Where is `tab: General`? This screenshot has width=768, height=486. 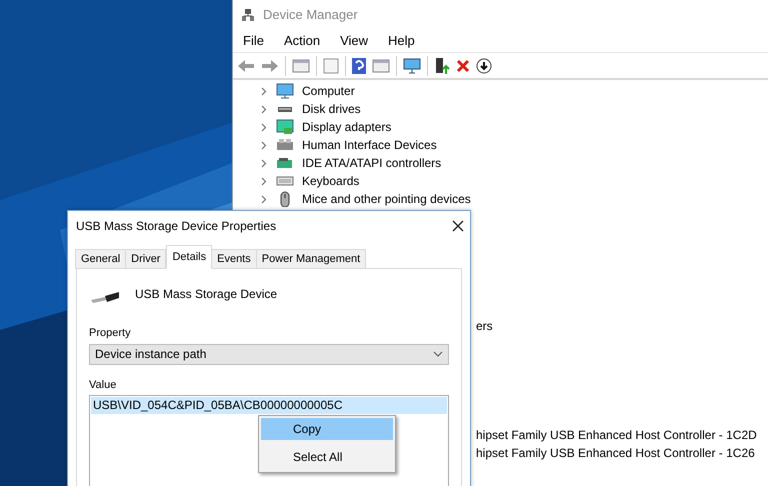 tab: General is located at coordinates (100, 259).